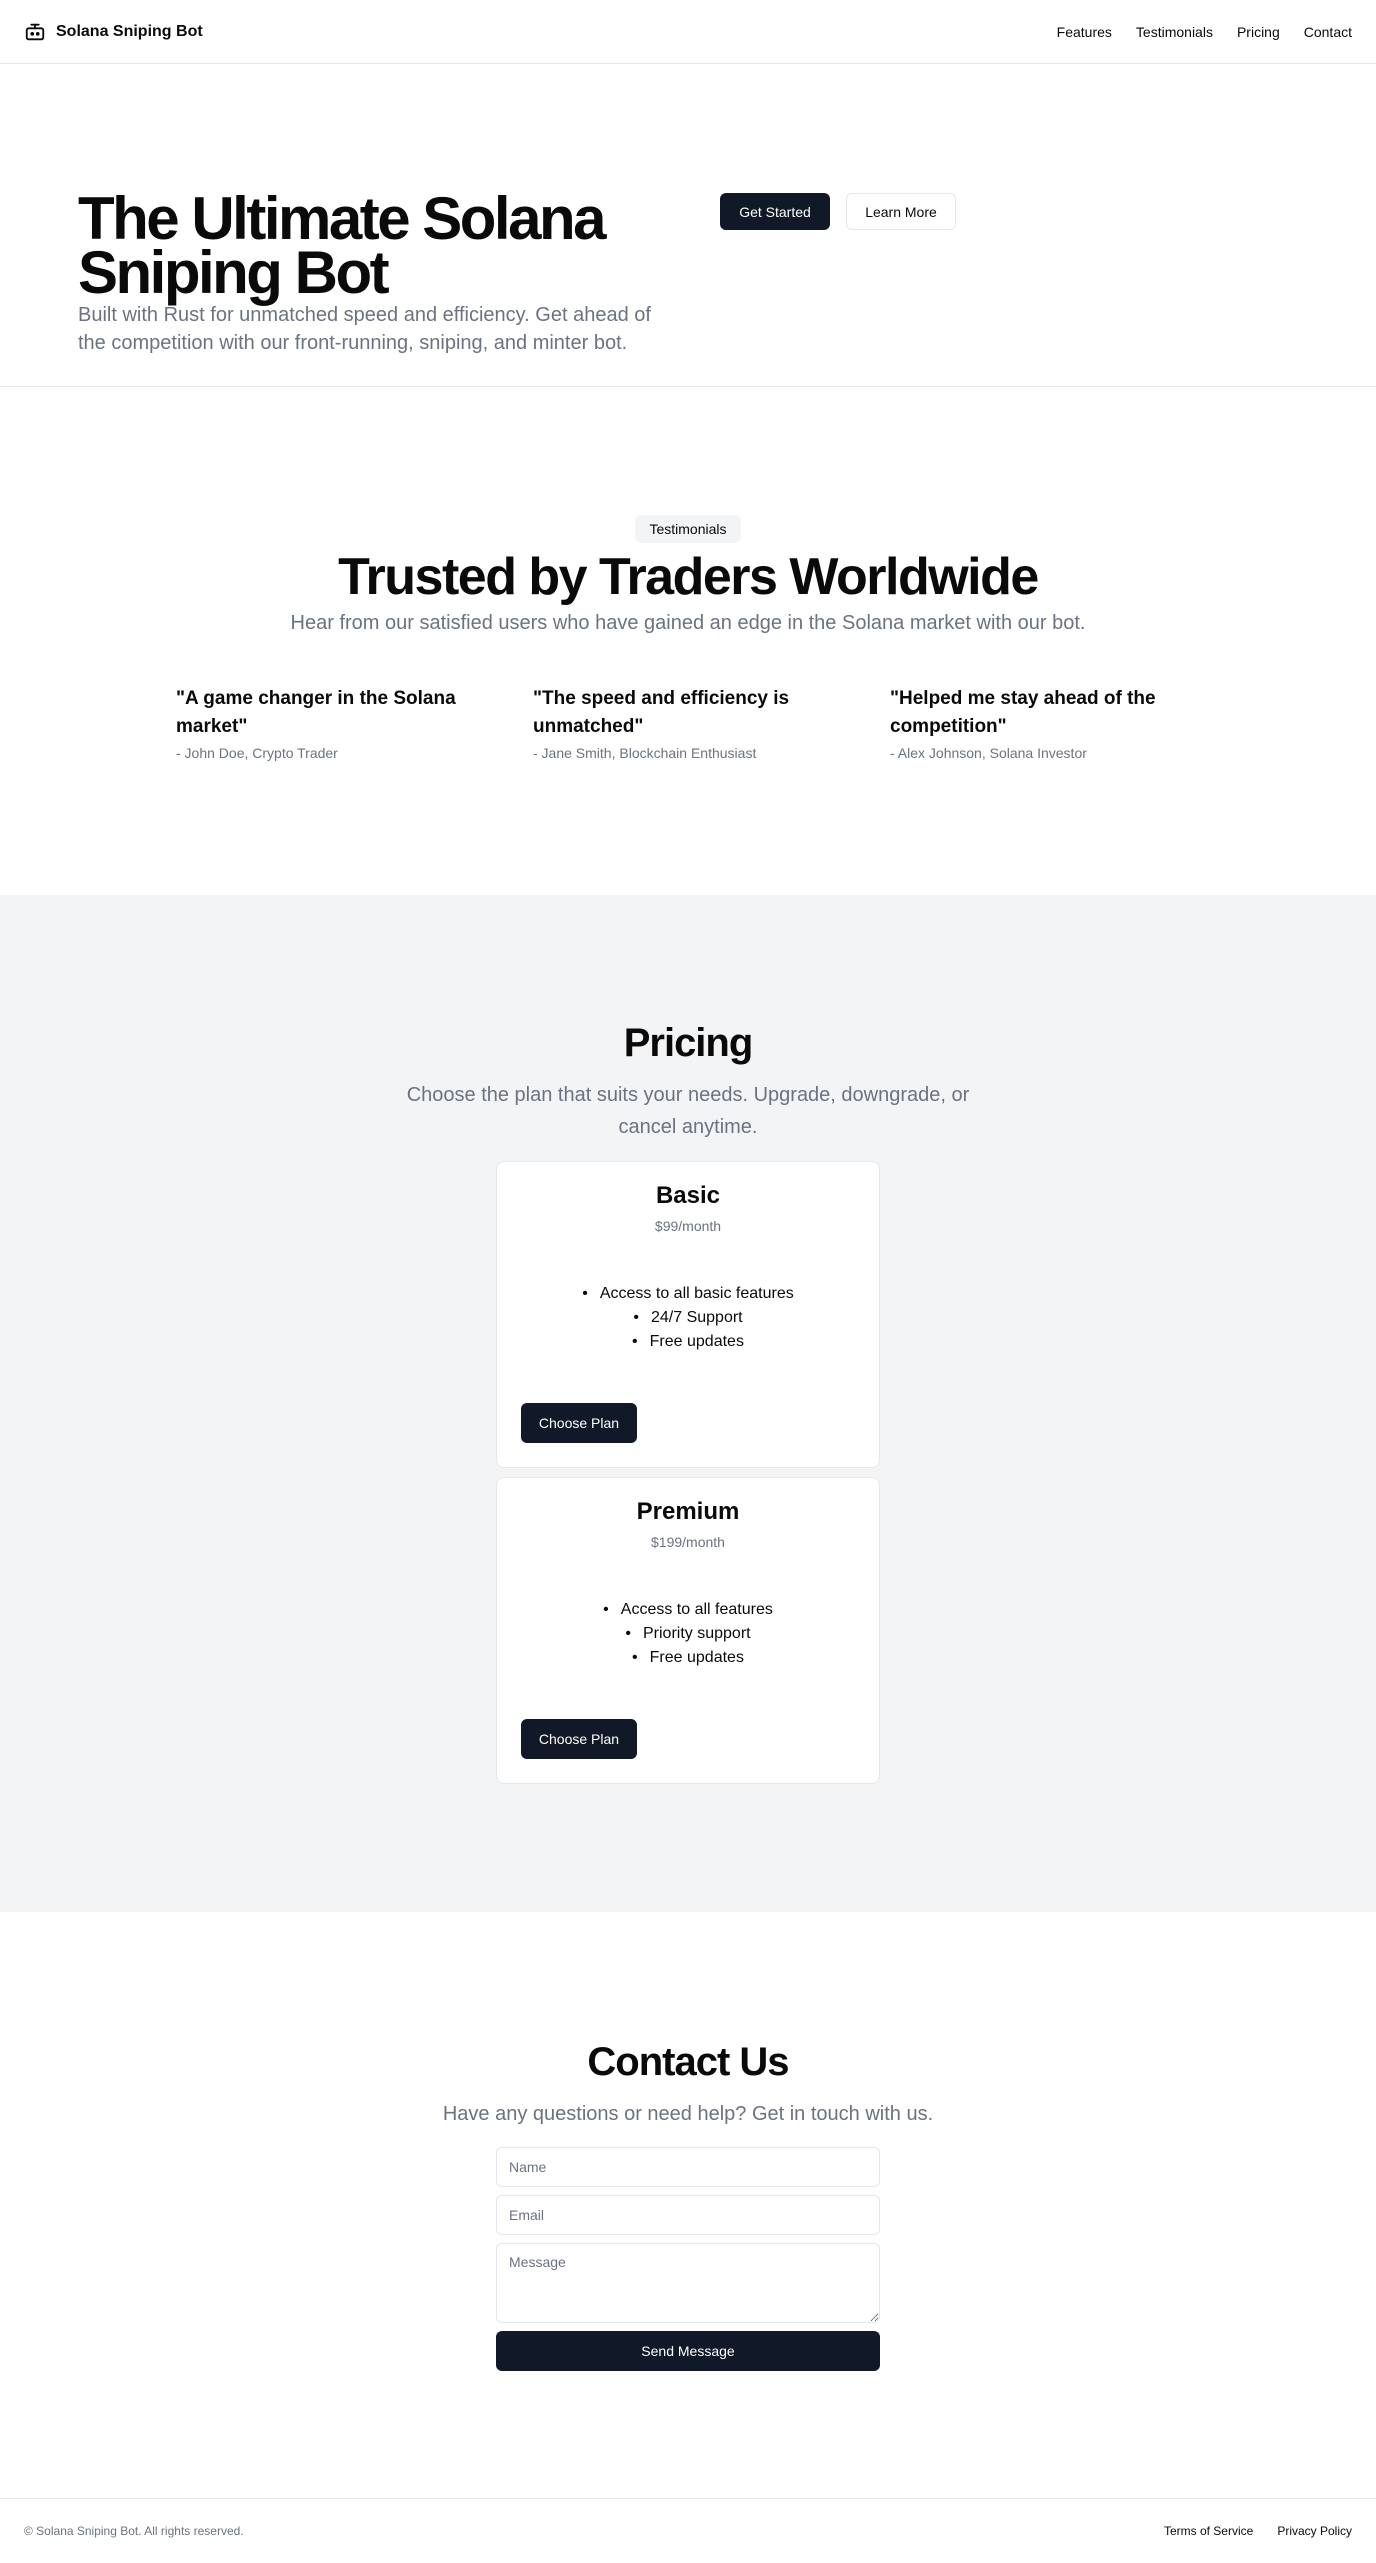 The width and height of the screenshot is (1376, 2563). Describe the element at coordinates (838, 211) in the screenshot. I see `hero-actions: Get Started Learn More` at that location.